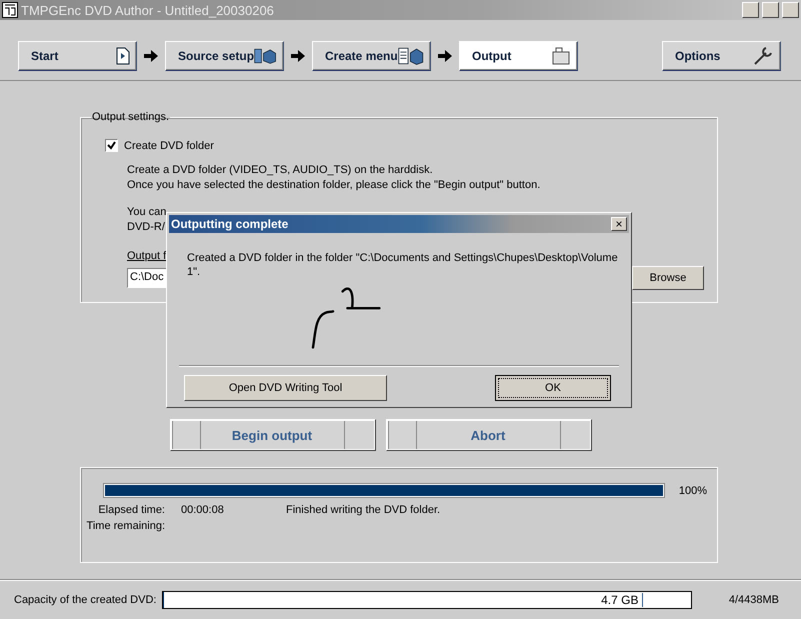 This screenshot has height=619, width=801. Describe the element at coordinates (363, 510) in the screenshot. I see `status-text: Finished writing the DVD folder.` at that location.